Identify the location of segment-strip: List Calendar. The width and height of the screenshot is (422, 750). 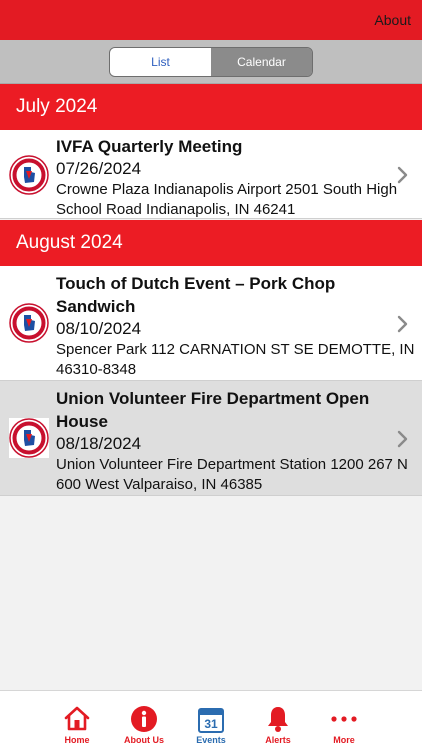
(211, 62).